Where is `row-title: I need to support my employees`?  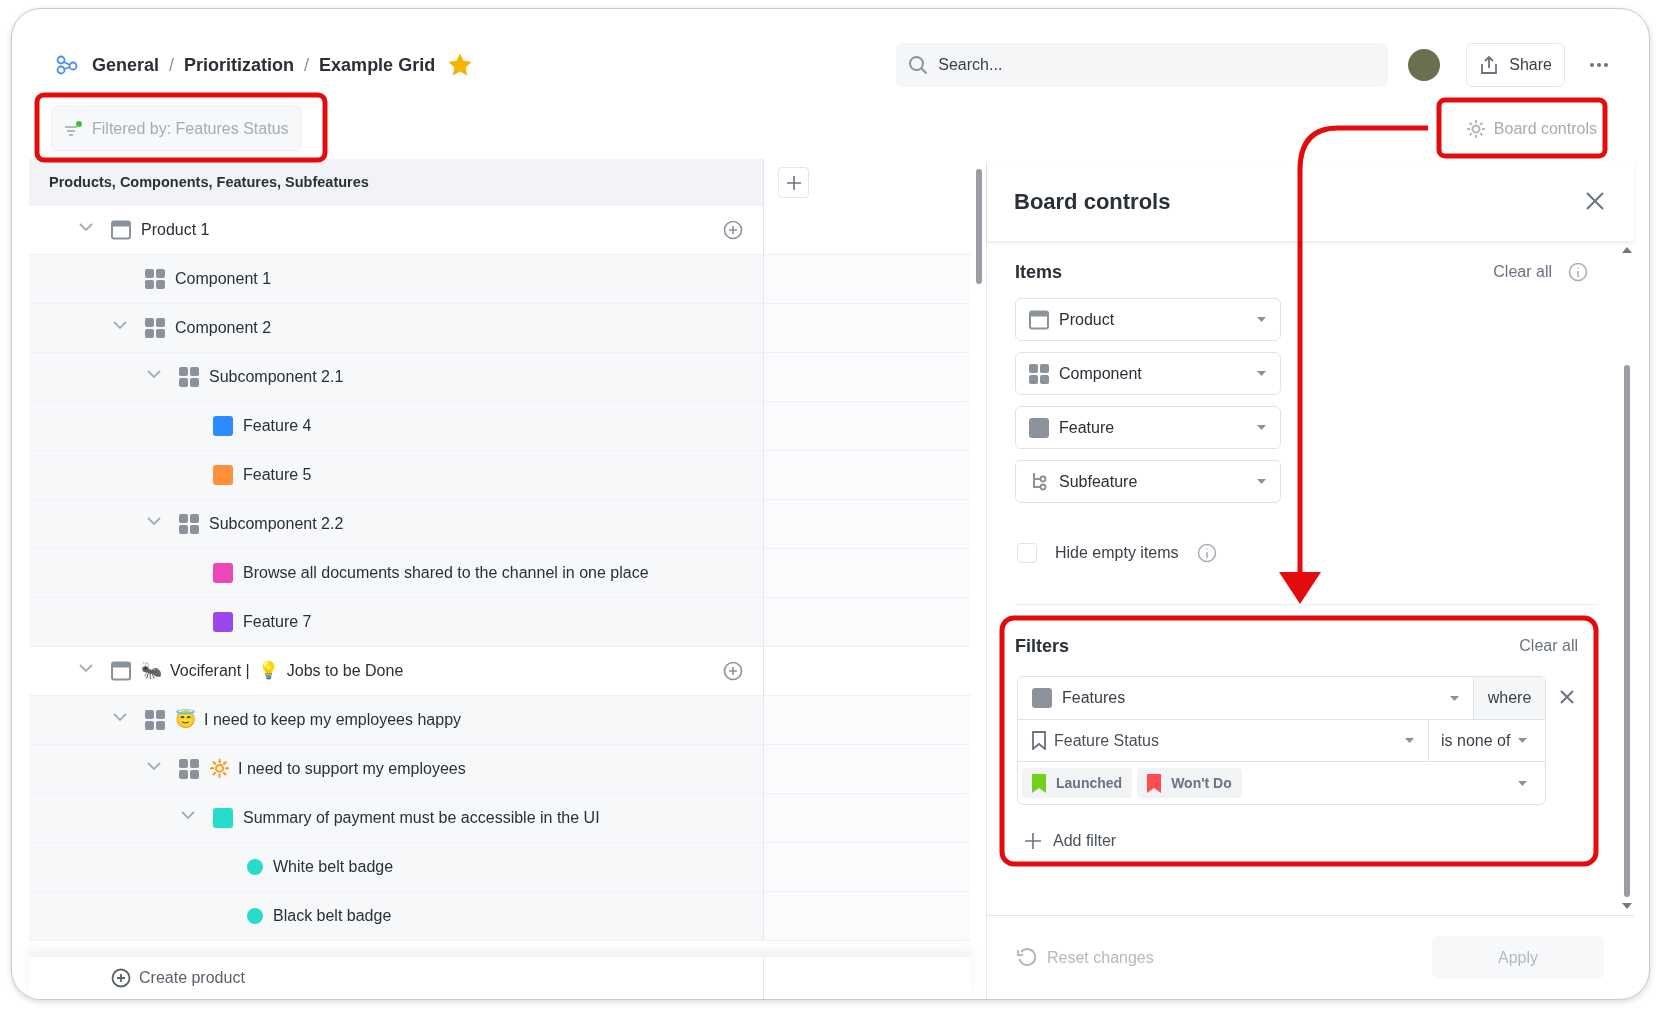 row-title: I need to support my employees is located at coordinates (352, 769).